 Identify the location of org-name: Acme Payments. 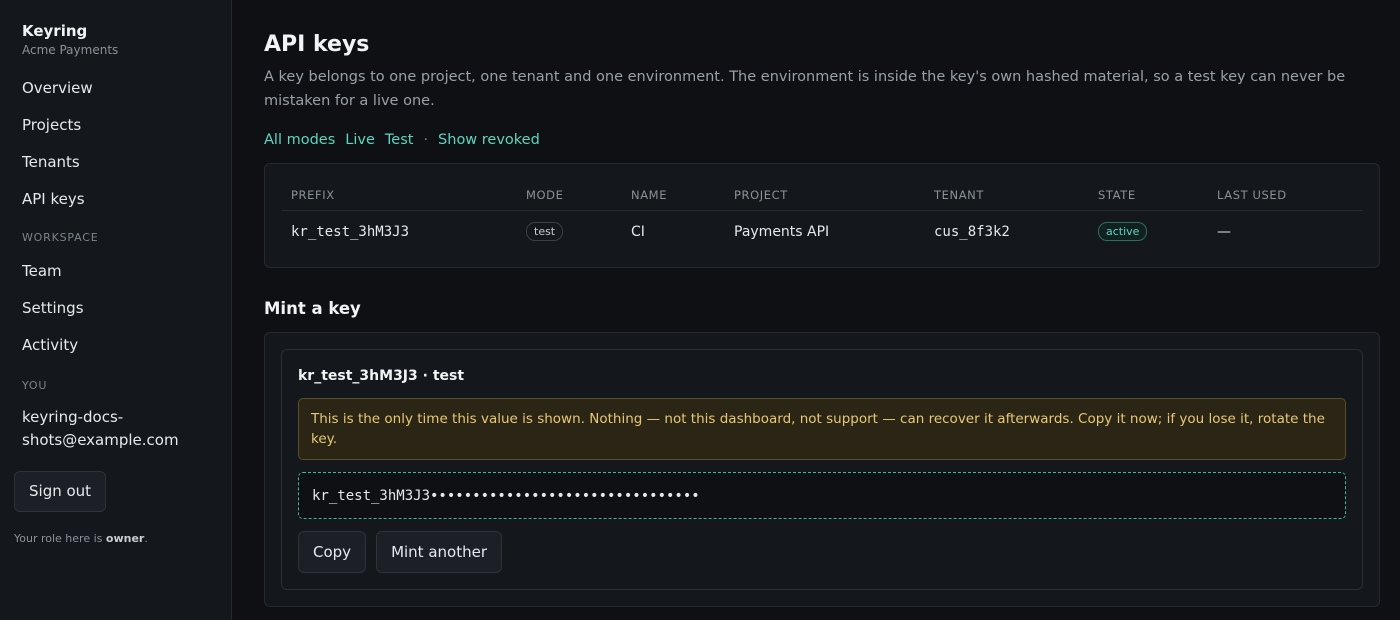
(70, 50).